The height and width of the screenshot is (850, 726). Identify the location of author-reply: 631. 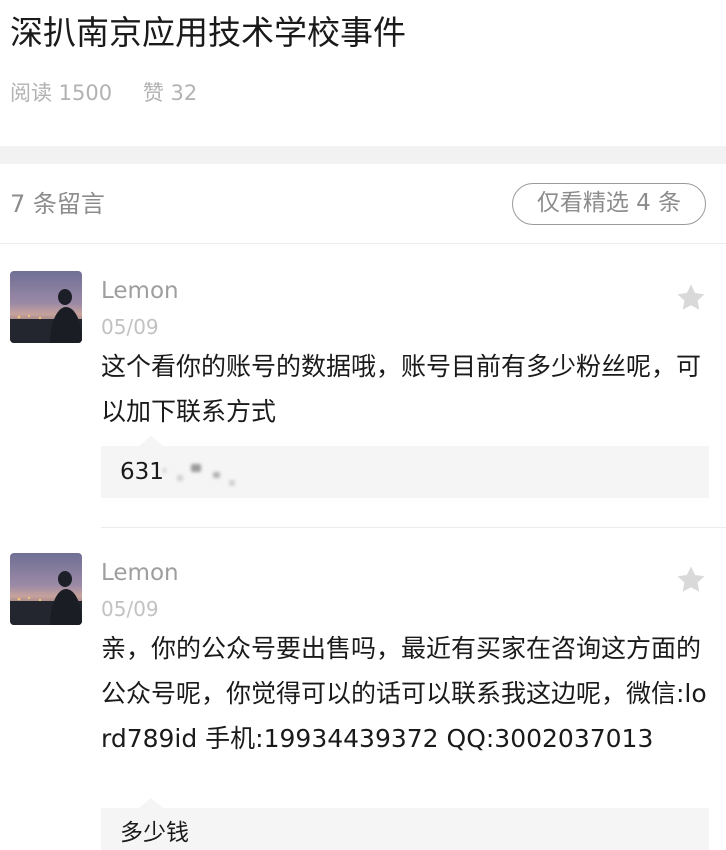
(405, 472).